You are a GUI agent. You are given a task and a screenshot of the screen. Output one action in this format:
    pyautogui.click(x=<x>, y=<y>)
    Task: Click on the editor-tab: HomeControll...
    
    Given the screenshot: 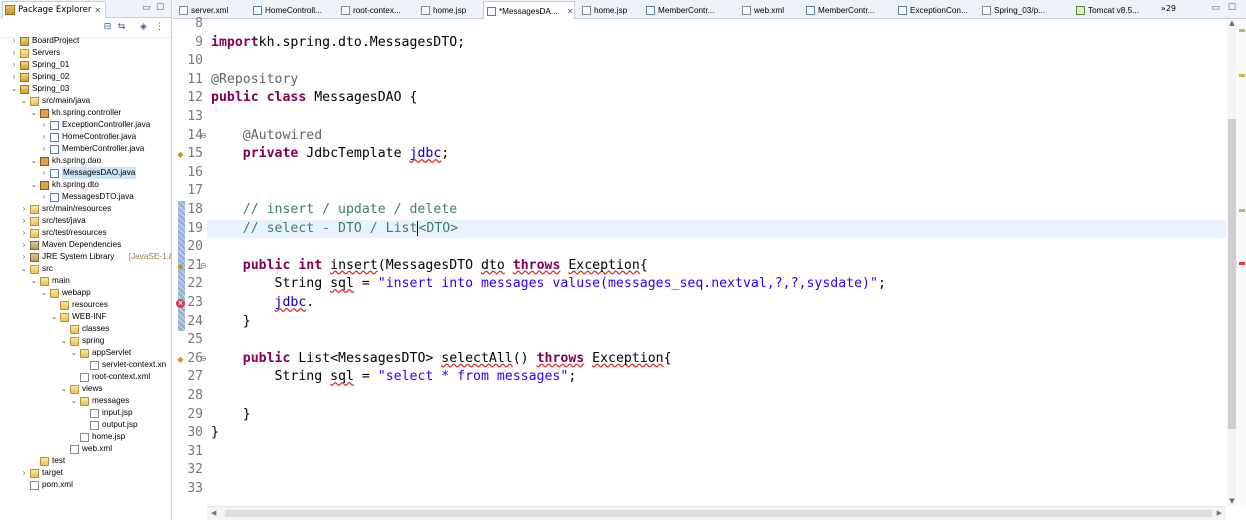 What is the action you would take?
    pyautogui.click(x=292, y=10)
    